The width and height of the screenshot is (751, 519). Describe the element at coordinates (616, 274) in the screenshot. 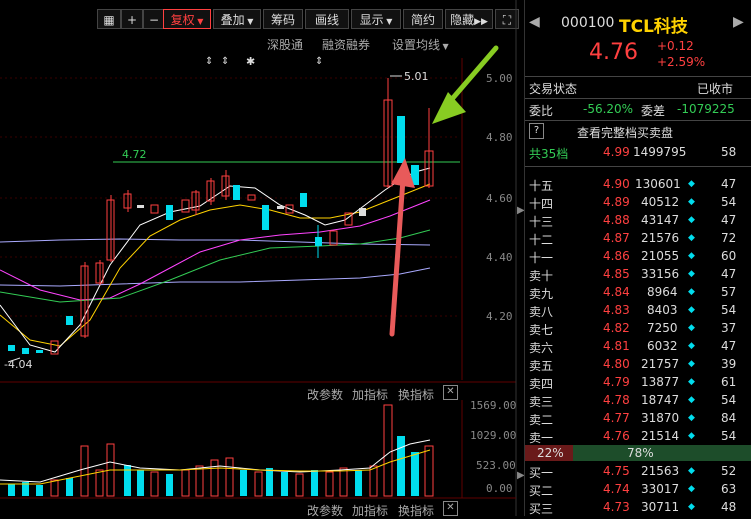

I see `depth-price: 4.85` at that location.